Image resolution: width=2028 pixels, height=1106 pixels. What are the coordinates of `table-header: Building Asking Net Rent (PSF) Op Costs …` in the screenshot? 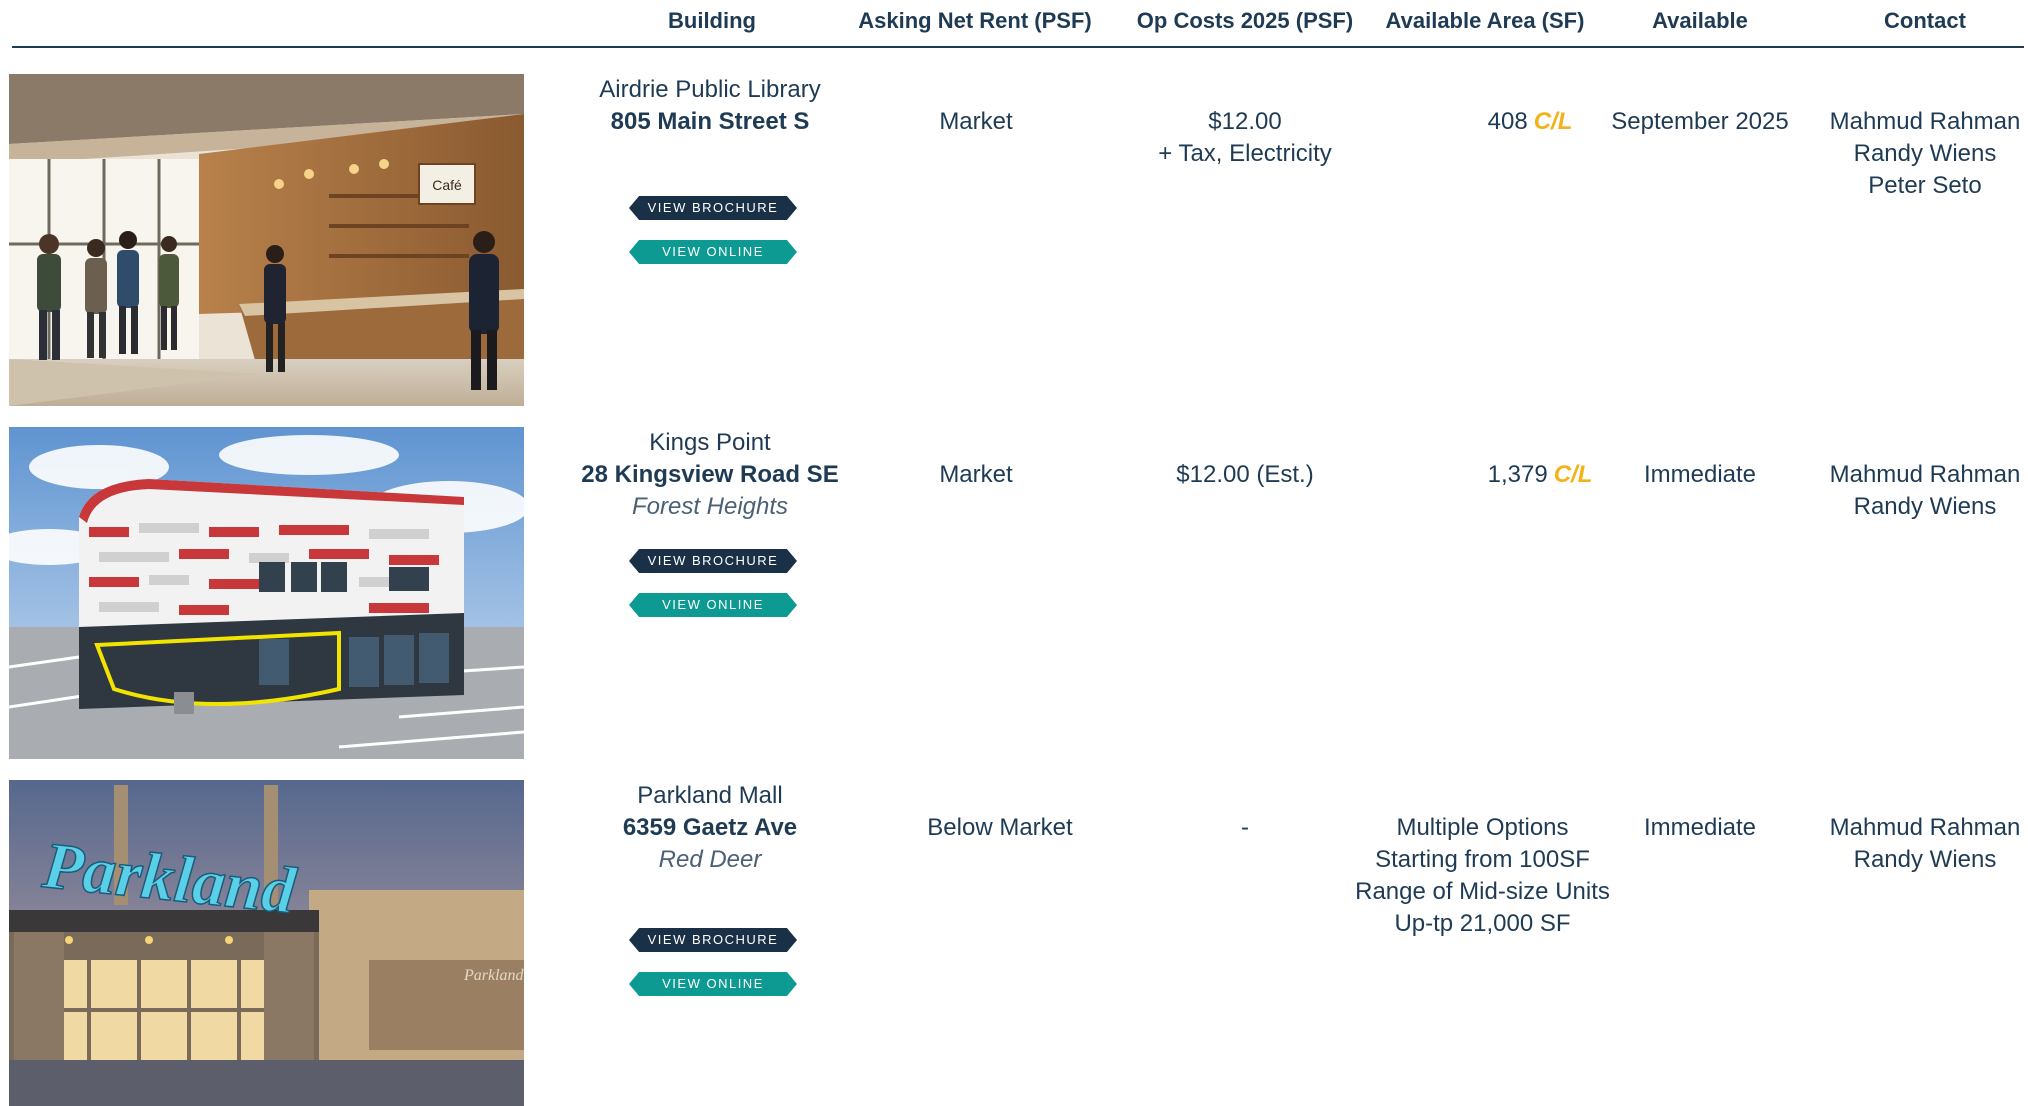 It's located at (1014, 23).